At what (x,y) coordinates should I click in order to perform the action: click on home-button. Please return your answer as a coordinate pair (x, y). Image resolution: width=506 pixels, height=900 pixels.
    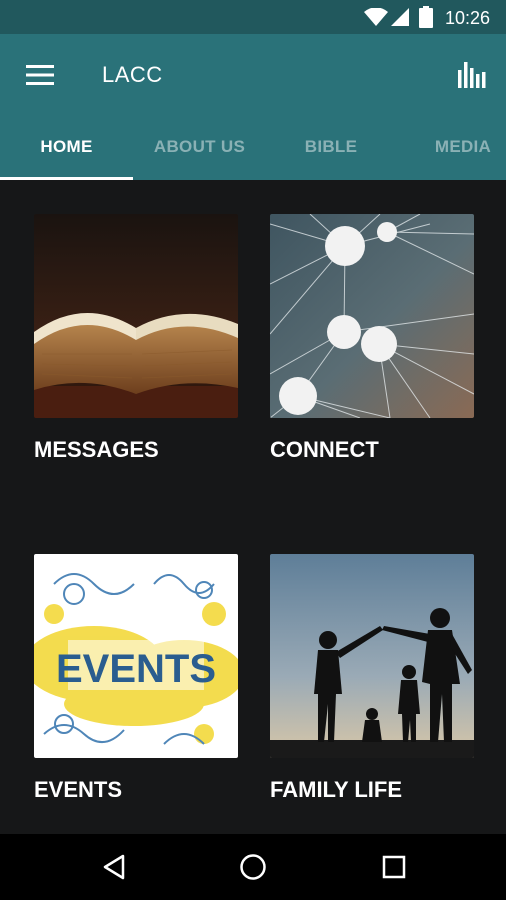
    Looking at the image, I should click on (253, 867).